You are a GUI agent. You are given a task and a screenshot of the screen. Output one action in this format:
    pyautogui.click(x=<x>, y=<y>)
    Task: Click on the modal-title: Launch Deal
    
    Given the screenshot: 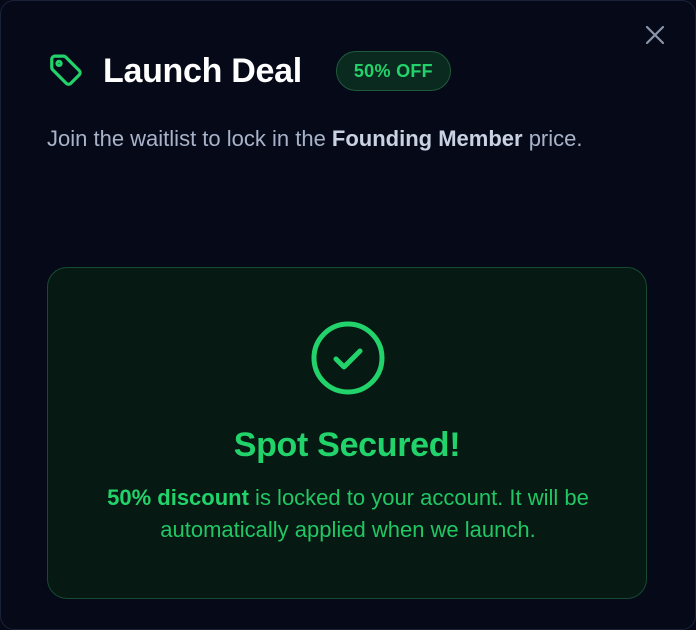 What is the action you would take?
    pyautogui.click(x=202, y=70)
    